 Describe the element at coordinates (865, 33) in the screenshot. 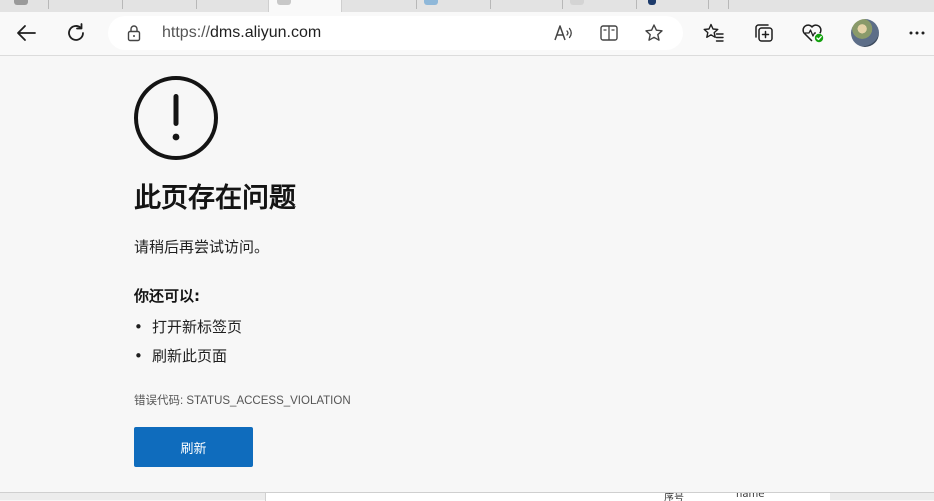

I see `profile-avatar` at that location.